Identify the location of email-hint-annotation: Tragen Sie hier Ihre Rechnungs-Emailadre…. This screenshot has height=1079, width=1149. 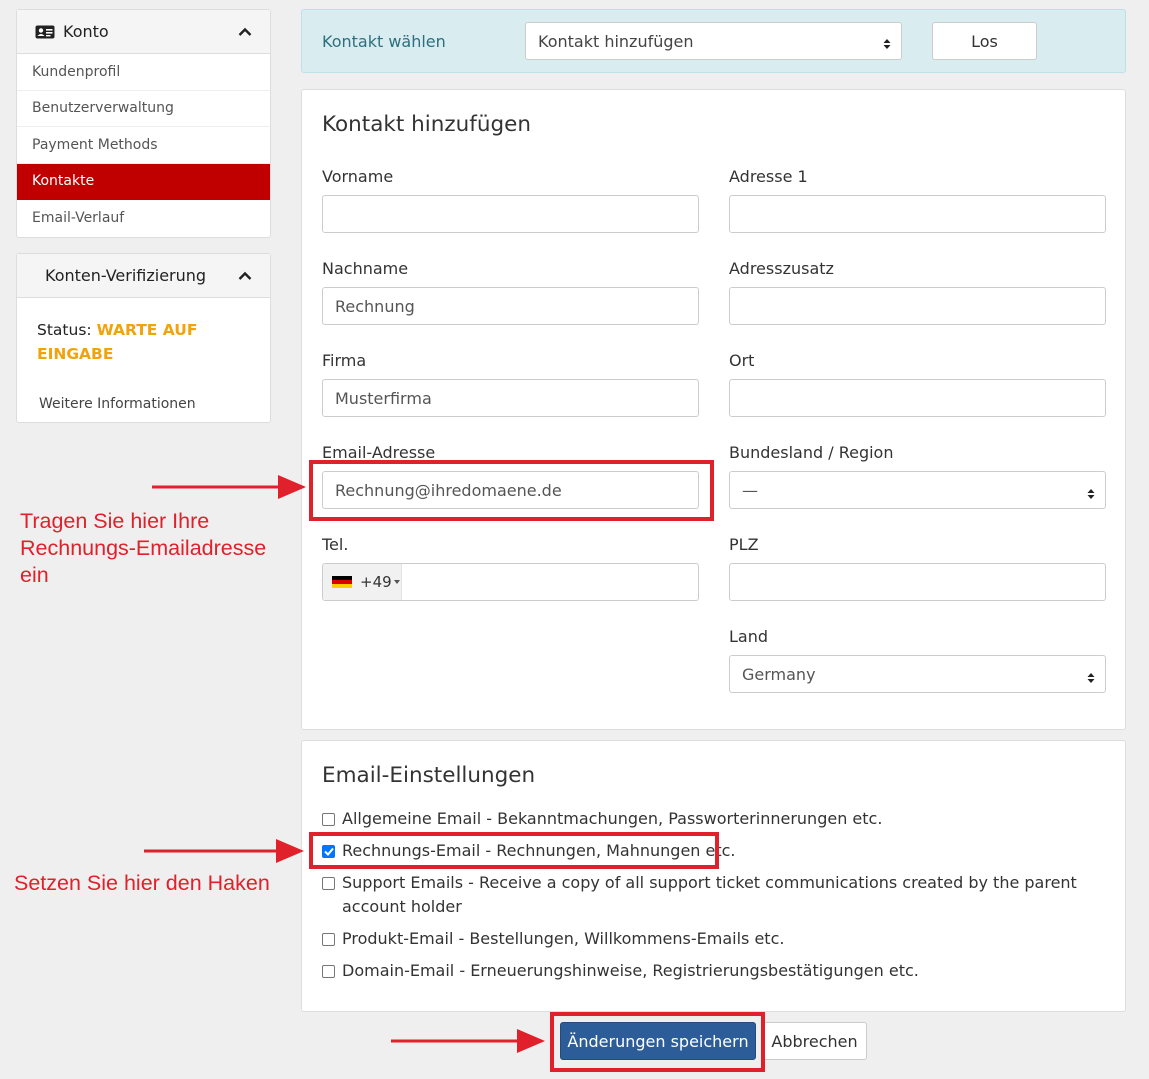
(143, 548).